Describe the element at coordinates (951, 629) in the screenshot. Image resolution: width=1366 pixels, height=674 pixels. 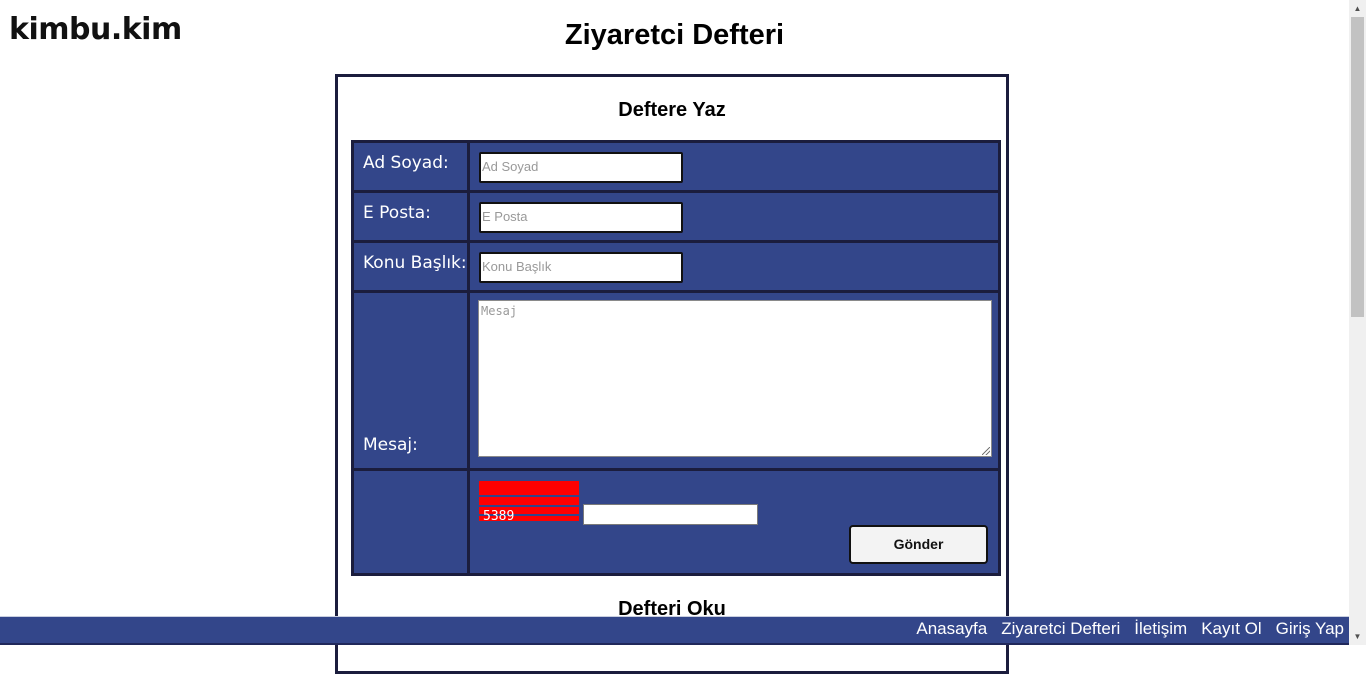
I see `nav-home-link: Anasayfa` at that location.